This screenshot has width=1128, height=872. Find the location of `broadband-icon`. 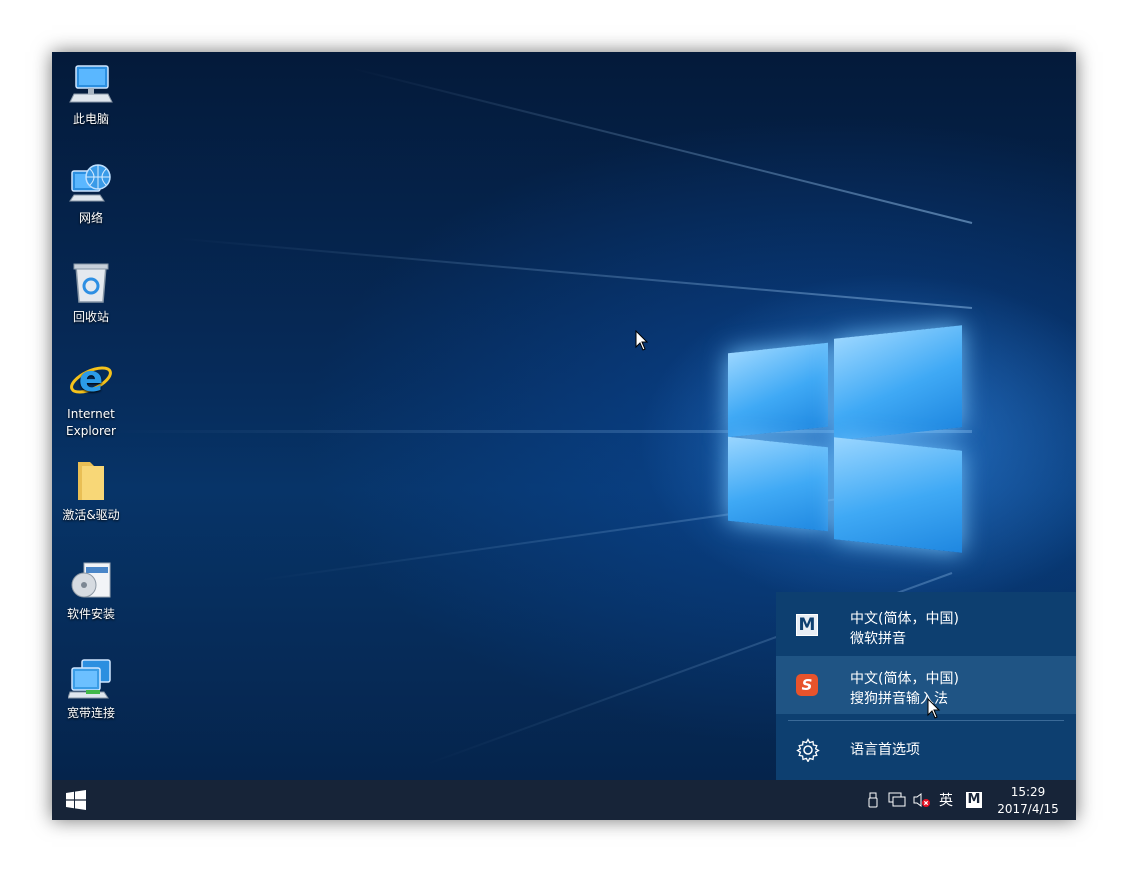

broadband-icon is located at coordinates (90, 679).